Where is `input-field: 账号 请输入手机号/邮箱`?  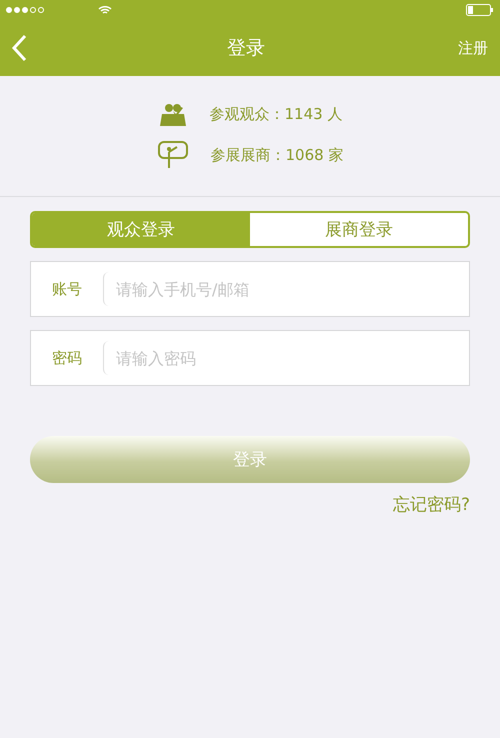 input-field: 账号 请输入手机号/邮箱 is located at coordinates (250, 289).